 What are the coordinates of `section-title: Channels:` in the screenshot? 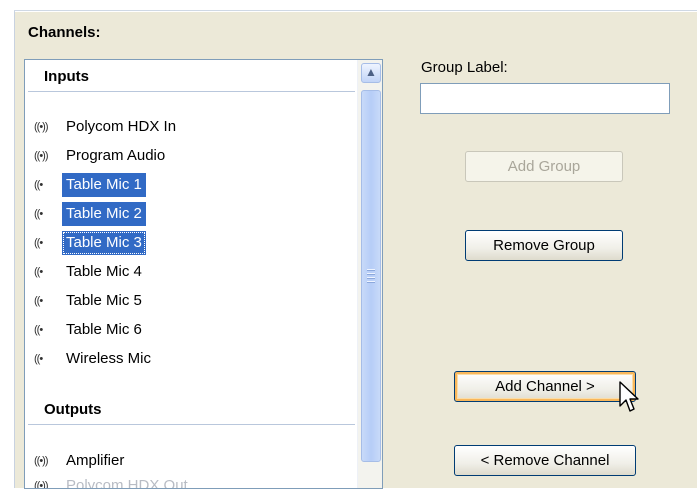 It's located at (64, 32).